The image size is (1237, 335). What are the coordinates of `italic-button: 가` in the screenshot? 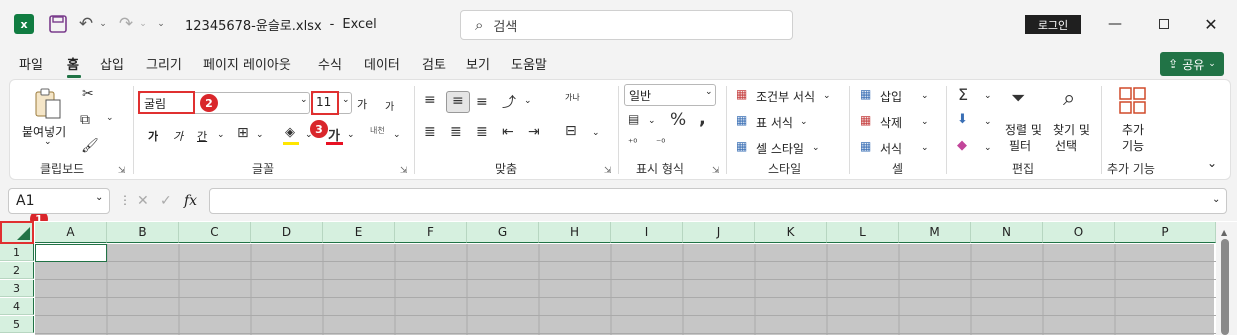 It's located at (178, 136).